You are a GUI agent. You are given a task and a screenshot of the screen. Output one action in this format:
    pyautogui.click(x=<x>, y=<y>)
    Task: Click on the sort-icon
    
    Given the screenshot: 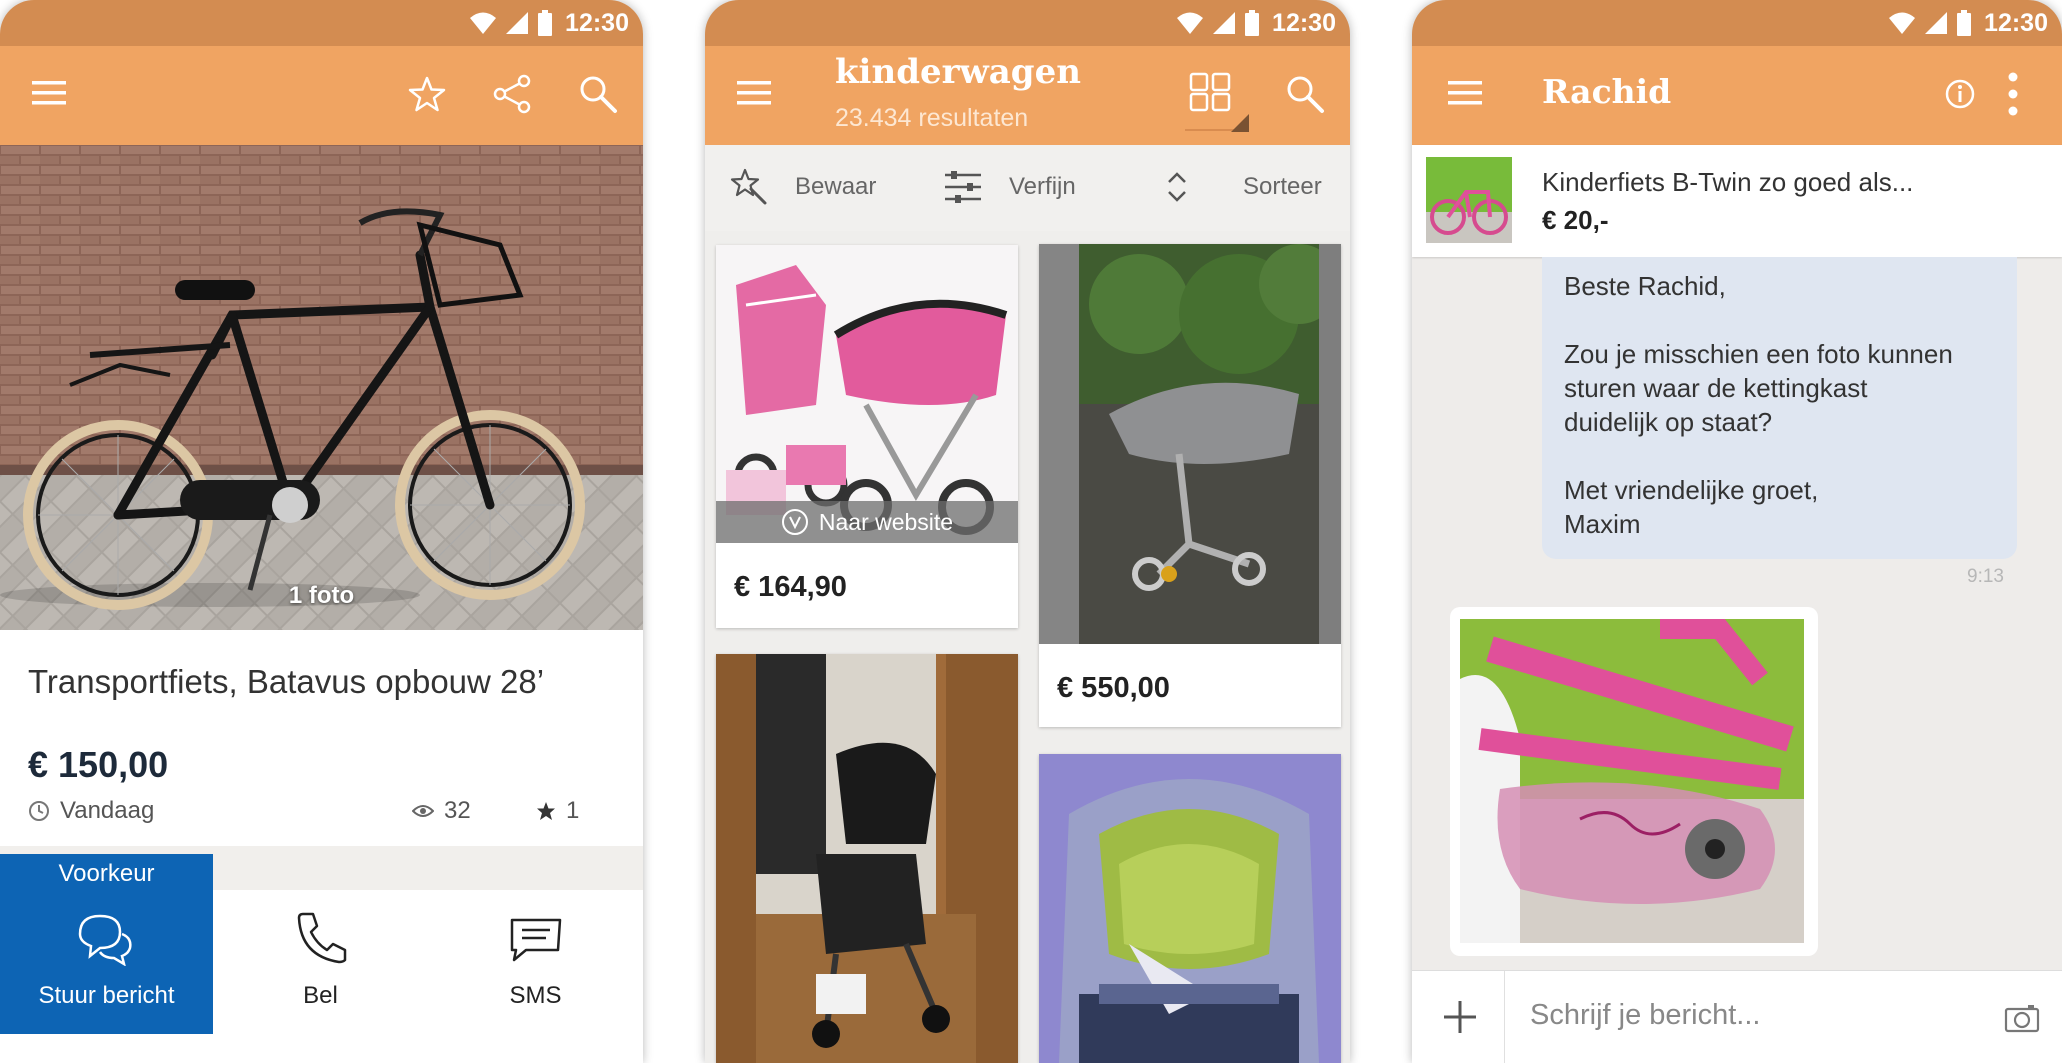 What is the action you would take?
    pyautogui.click(x=1177, y=187)
    